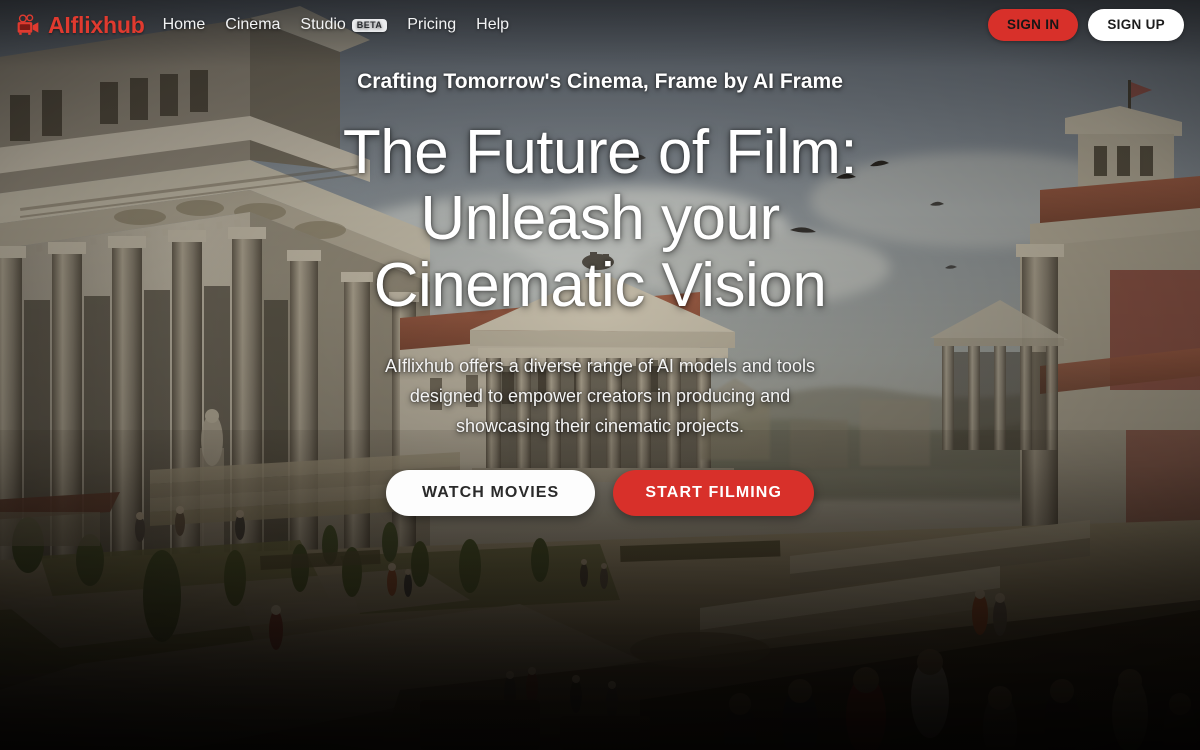  What do you see at coordinates (369, 25) in the screenshot?
I see `beta-badge: BETA` at bounding box center [369, 25].